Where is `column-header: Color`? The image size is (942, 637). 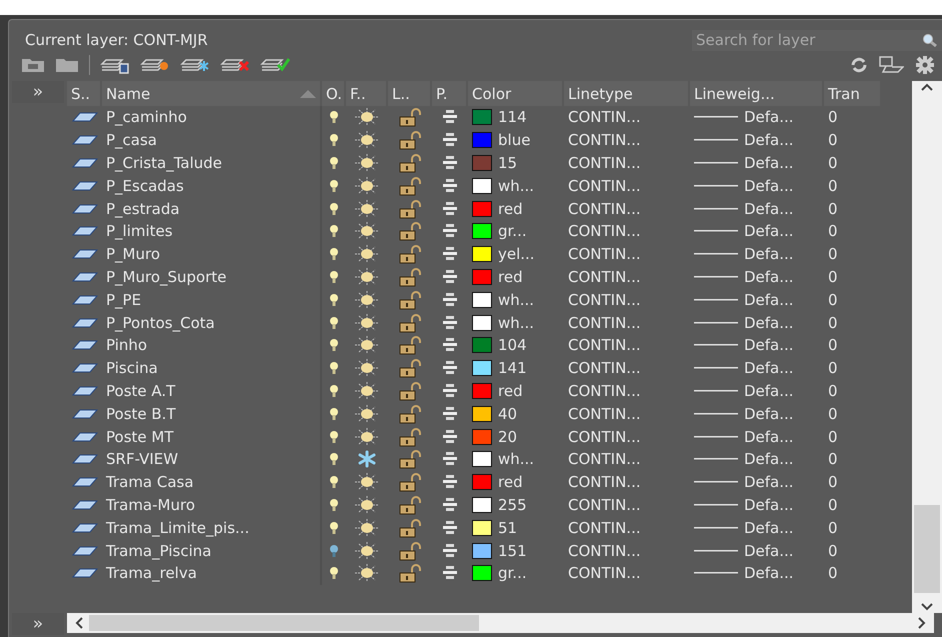 column-header: Color is located at coordinates (515, 93).